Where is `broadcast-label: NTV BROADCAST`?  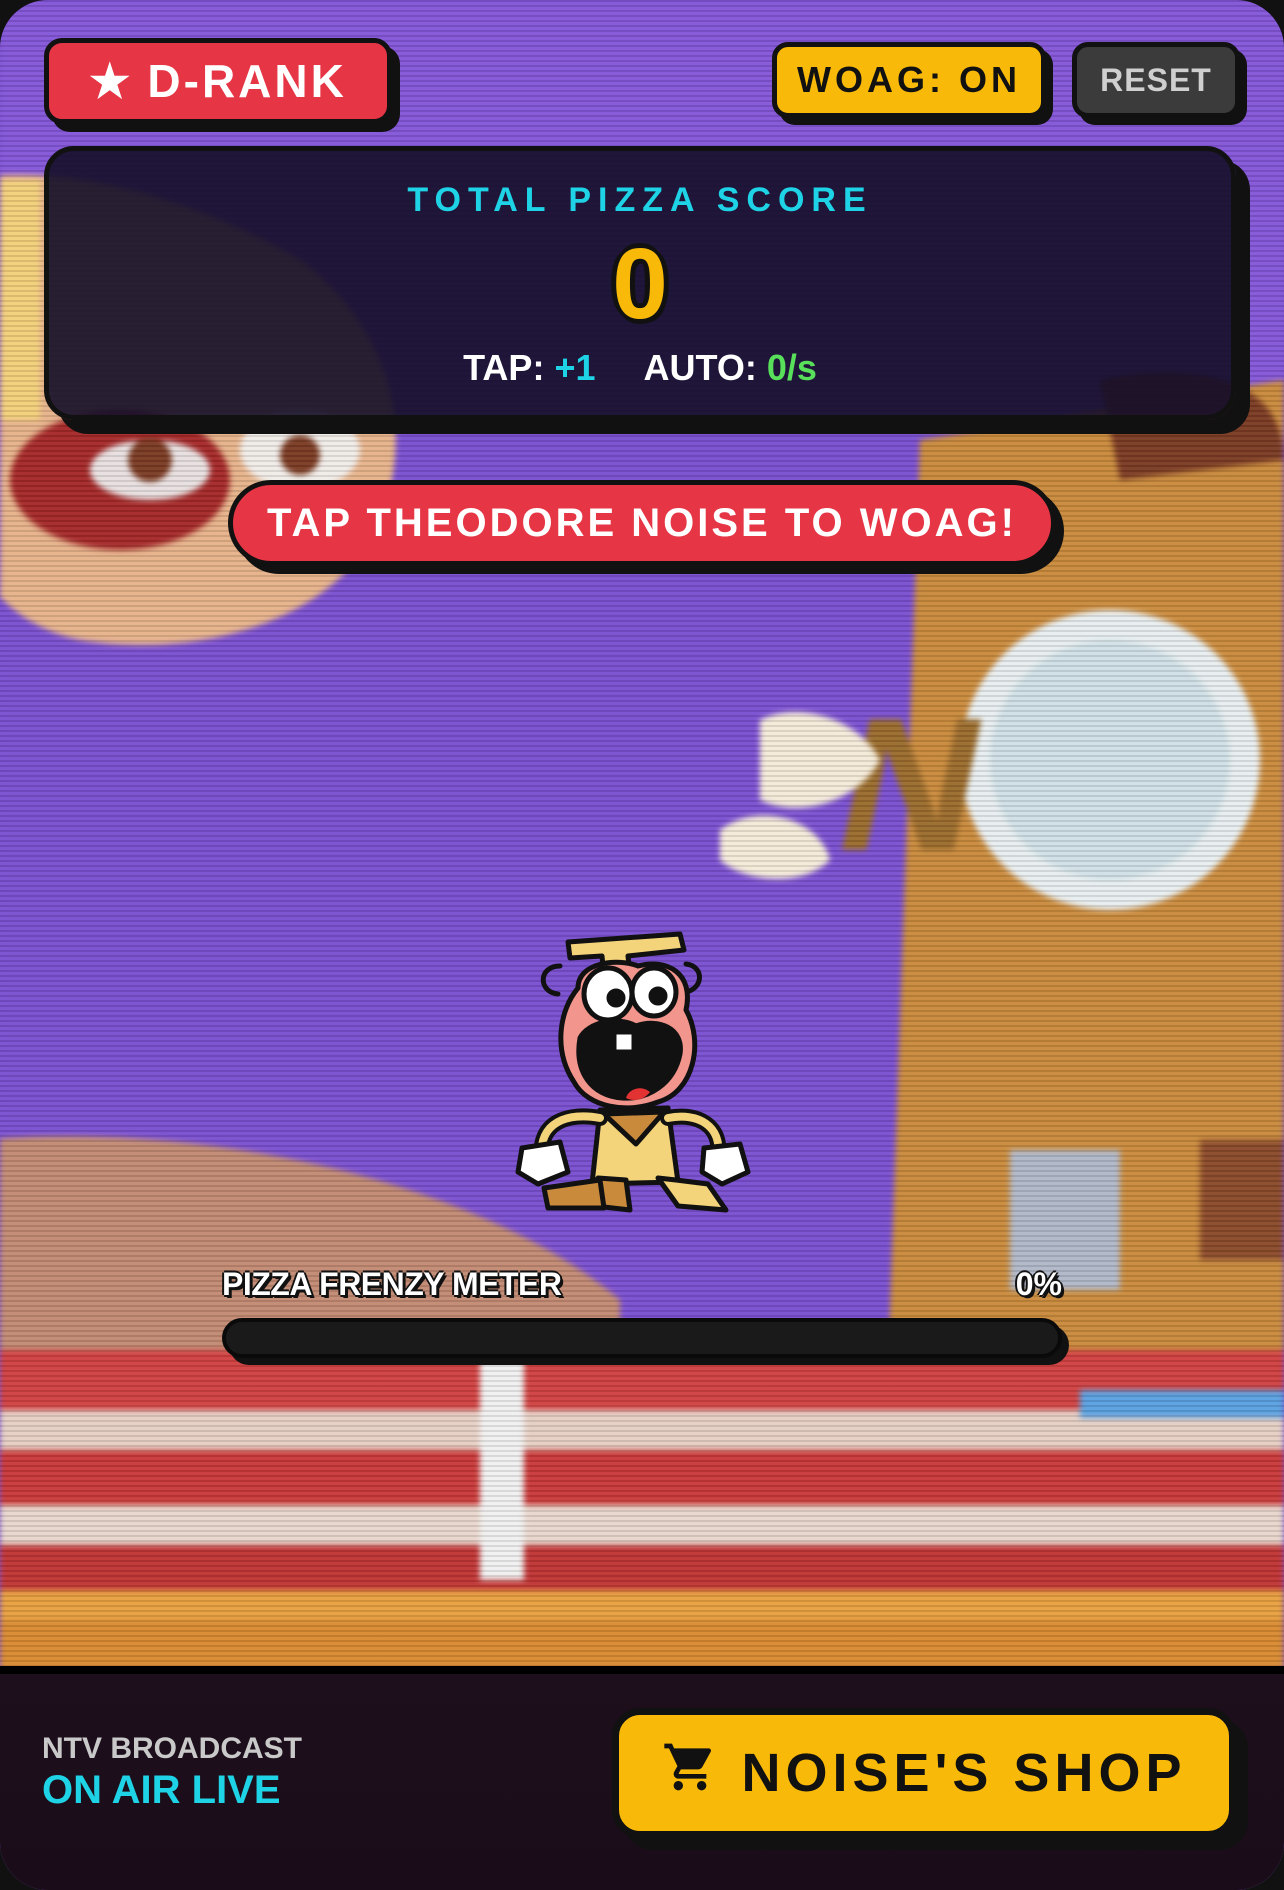
broadcast-label: NTV BROADCAST is located at coordinates (172, 1748).